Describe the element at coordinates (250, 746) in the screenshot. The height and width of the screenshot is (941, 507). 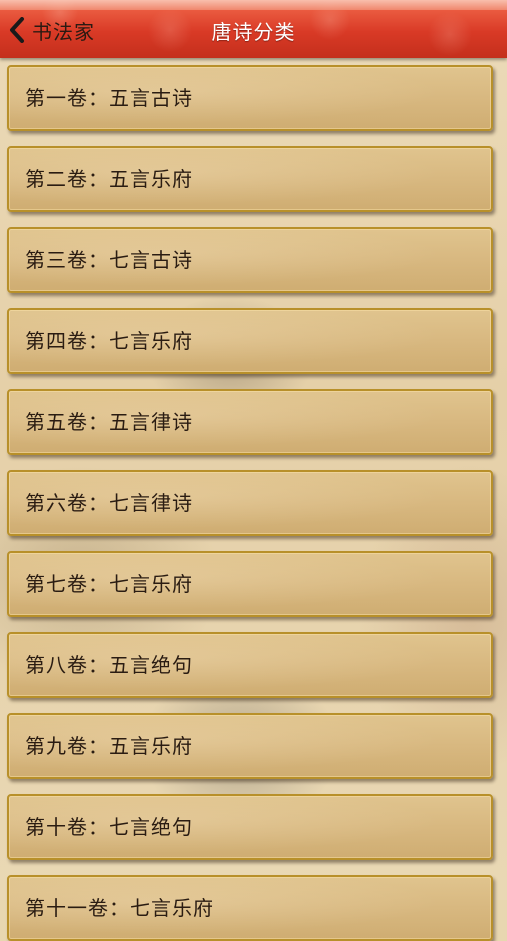
I see `list-item-volume-9: 第九卷：五言乐府` at that location.